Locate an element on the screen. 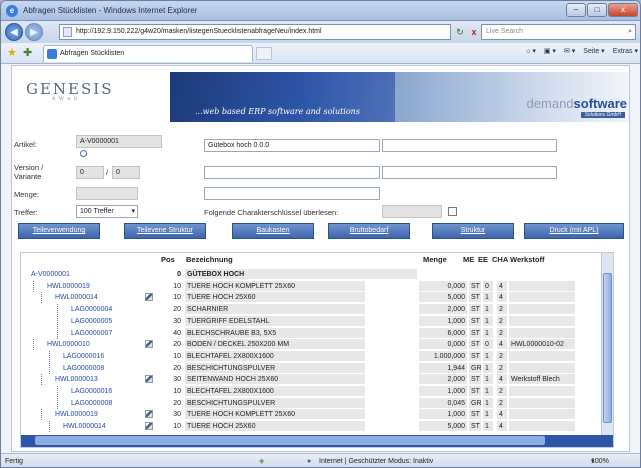 This screenshot has width=641, height=468. treffer-select: 100 Treffer ▾ is located at coordinates (107, 211).